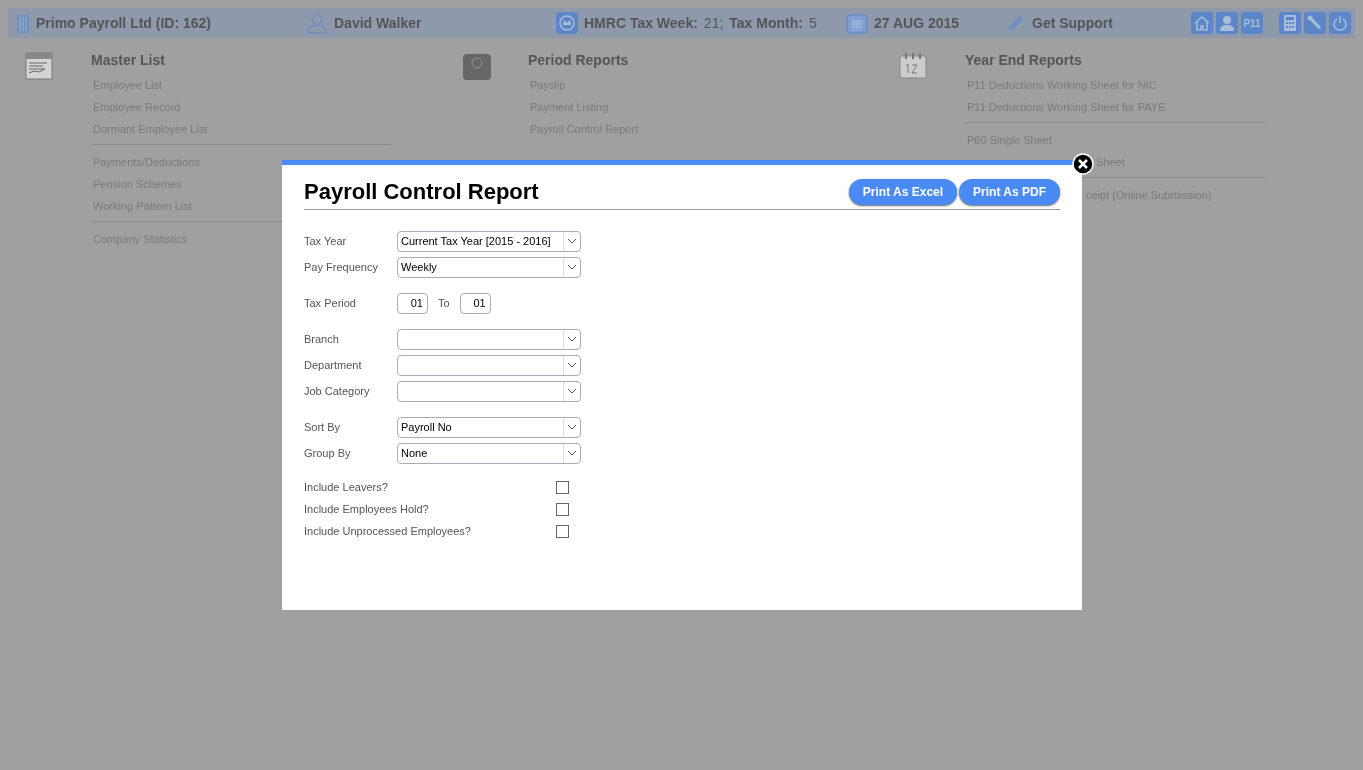 This screenshot has width=1363, height=770. What do you see at coordinates (489, 453) in the screenshot?
I see `dropdown: None` at bounding box center [489, 453].